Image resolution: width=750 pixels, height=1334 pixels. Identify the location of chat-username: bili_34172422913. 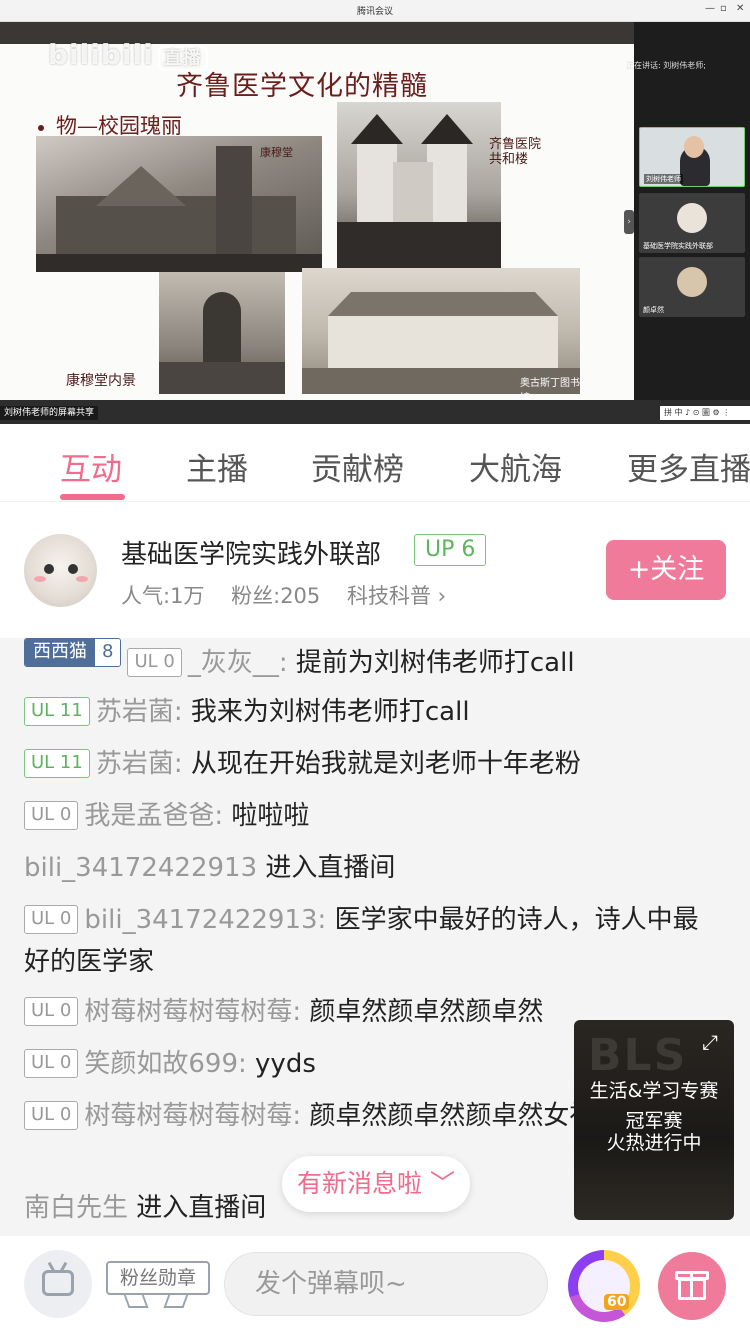
(140, 868).